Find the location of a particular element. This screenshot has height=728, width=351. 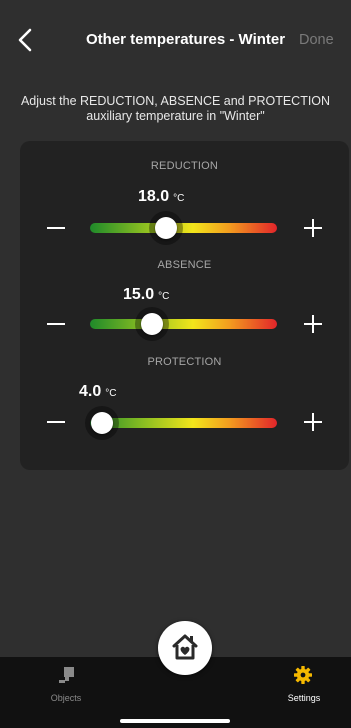

home-heart-icon is located at coordinates (185, 647).